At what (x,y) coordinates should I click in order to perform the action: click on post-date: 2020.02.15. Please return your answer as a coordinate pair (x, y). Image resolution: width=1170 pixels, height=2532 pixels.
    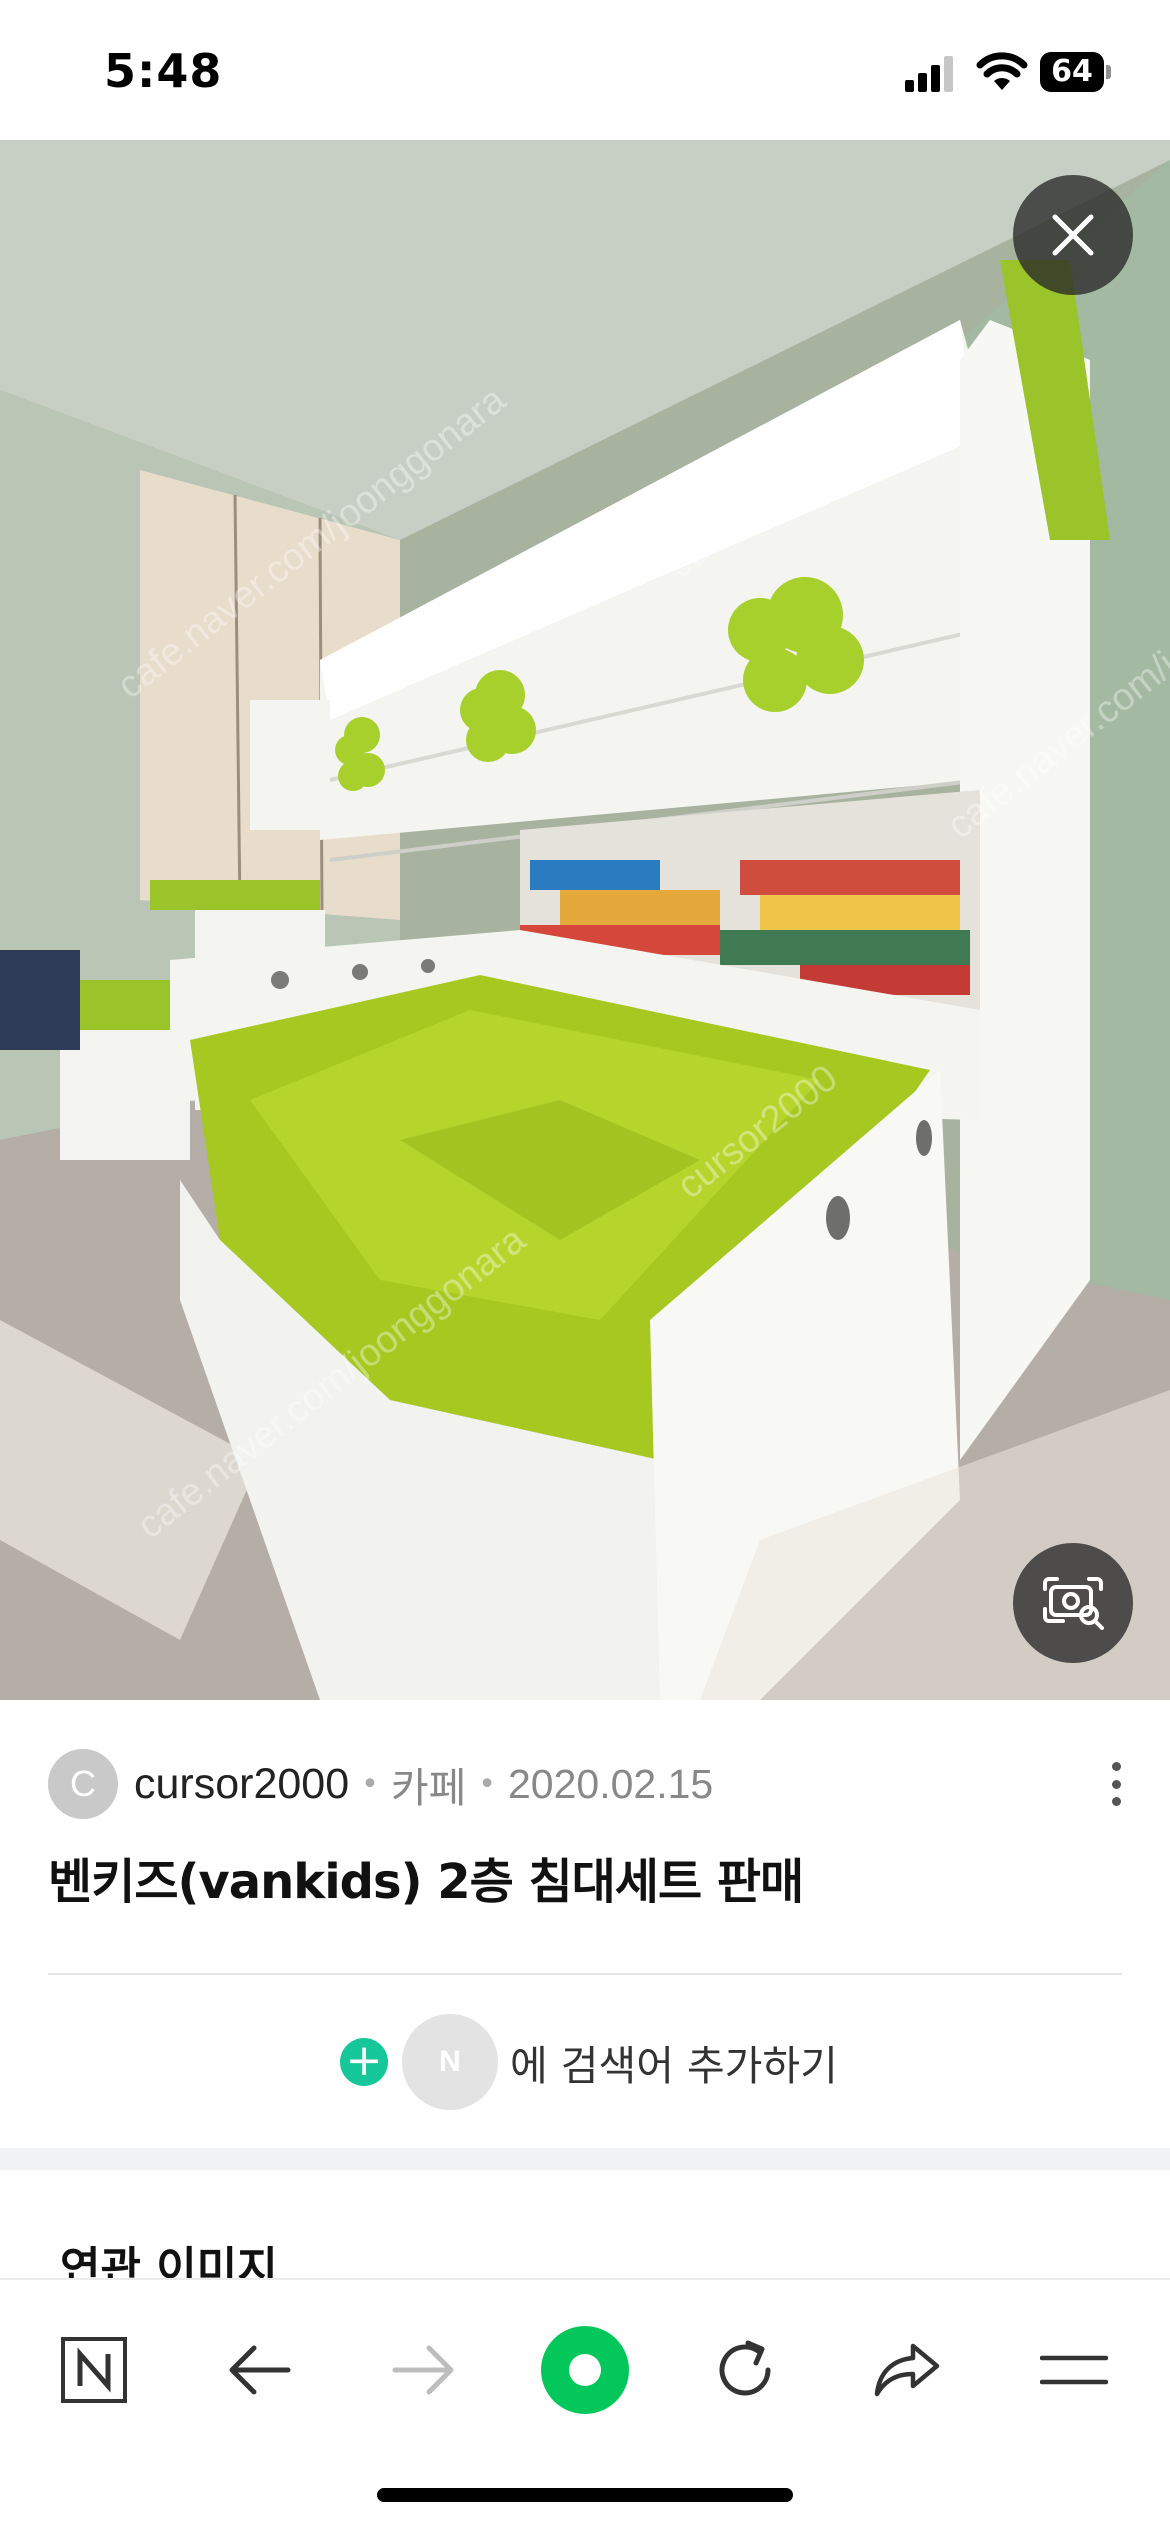
    Looking at the image, I should click on (611, 1783).